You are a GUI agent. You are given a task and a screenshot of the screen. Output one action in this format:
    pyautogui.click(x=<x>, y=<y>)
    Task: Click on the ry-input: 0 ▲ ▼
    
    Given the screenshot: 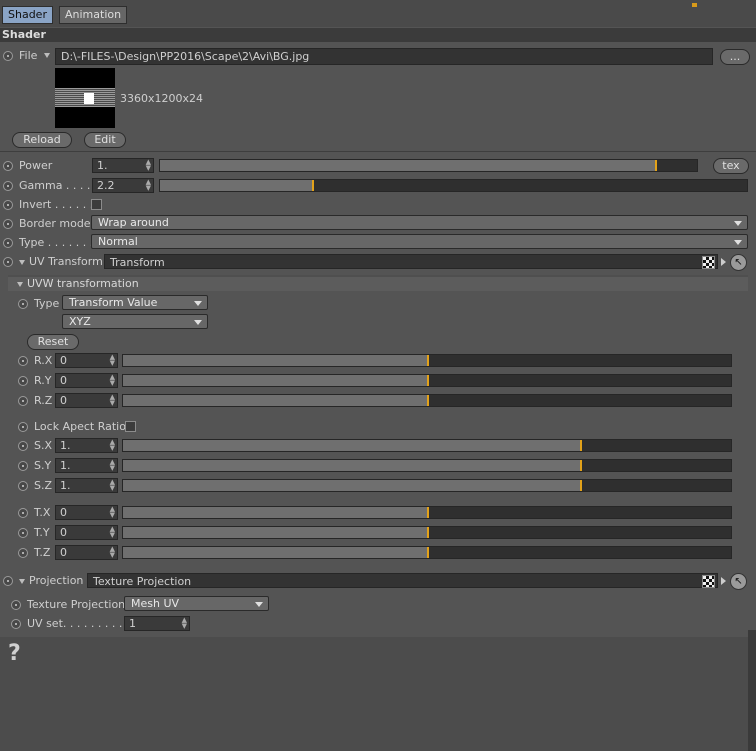 What is the action you would take?
    pyautogui.click(x=86, y=380)
    